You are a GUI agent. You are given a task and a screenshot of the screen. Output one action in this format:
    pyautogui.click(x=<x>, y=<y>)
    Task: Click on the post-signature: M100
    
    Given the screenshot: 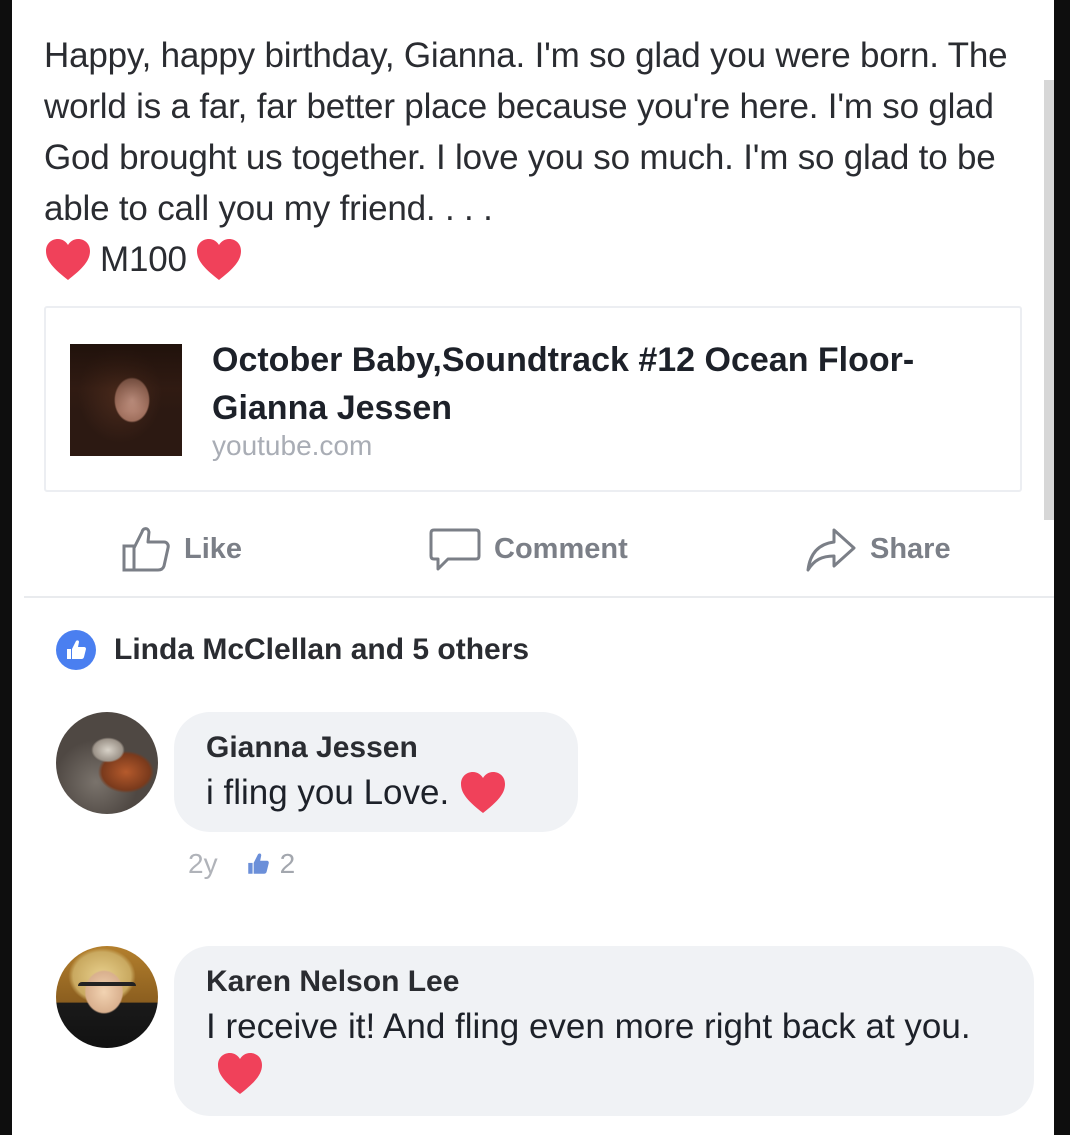 What is the action you would take?
    pyautogui.click(x=539, y=259)
    